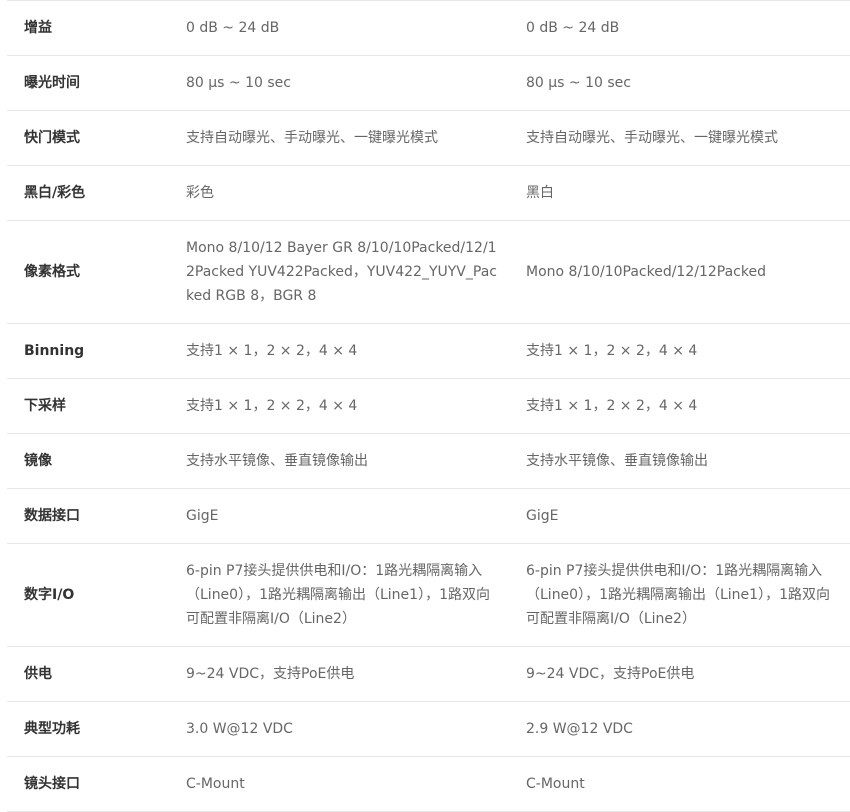 The height and width of the screenshot is (812, 850). I want to click on table-row: 典型功耗 3.0 W@12 VDC 2.9 W@12 VDC, so click(428, 729).